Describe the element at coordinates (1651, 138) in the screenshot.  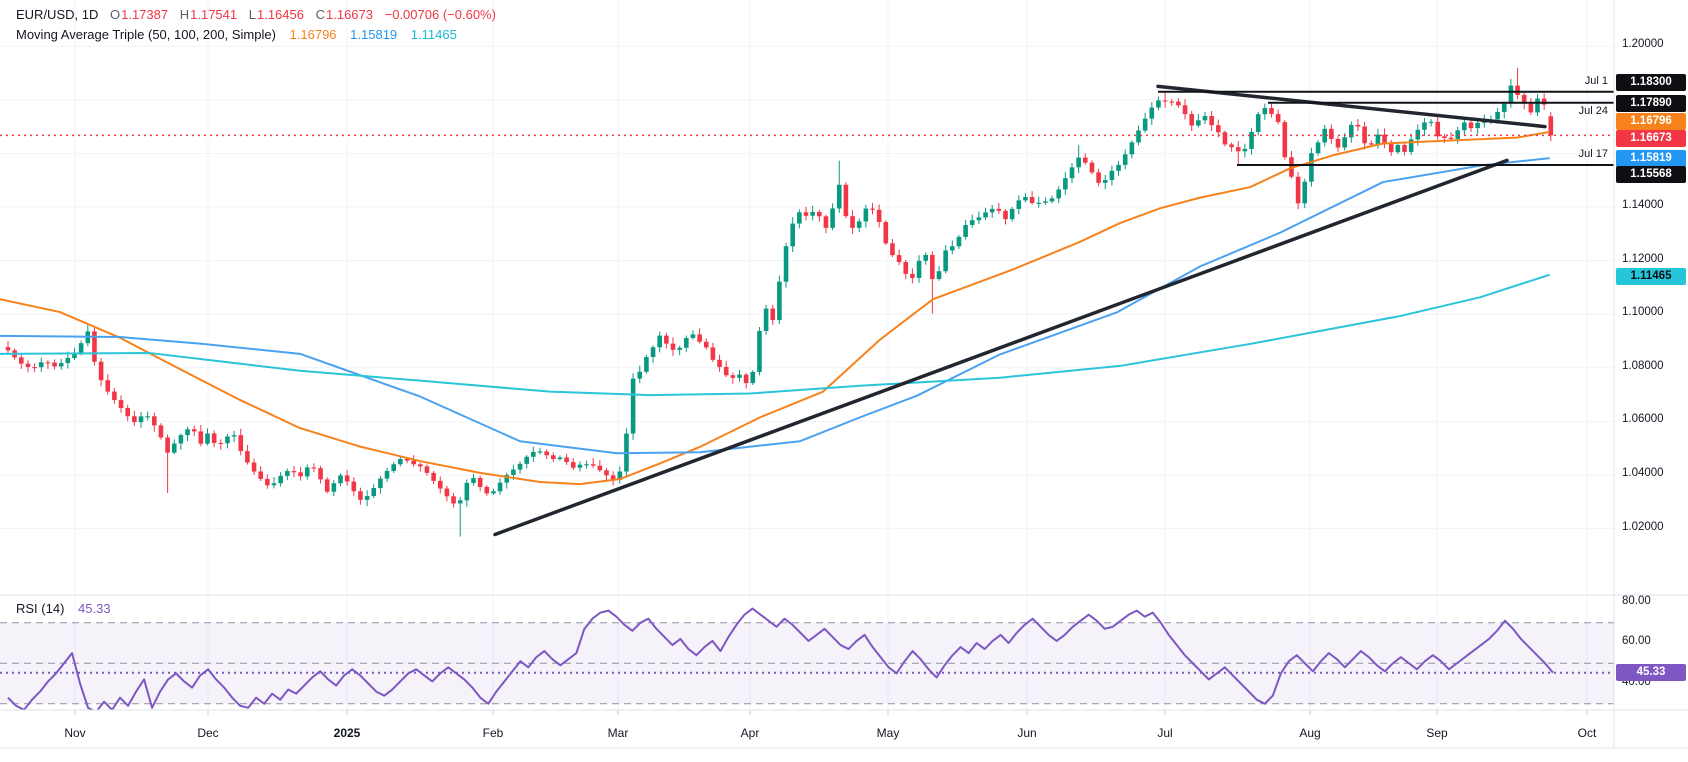
I see `last-price-badge: 1.16673` at that location.